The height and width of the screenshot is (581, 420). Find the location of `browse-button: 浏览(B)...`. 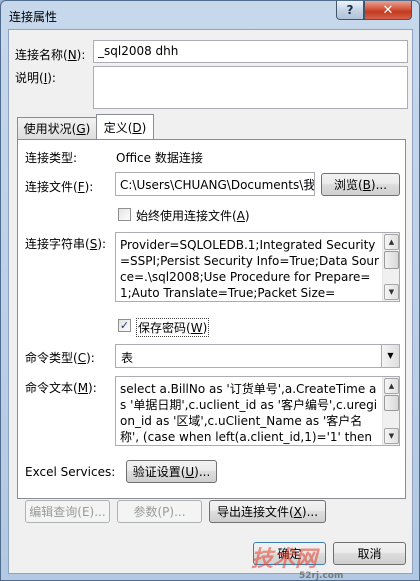

browse-button: 浏览(B)... is located at coordinates (360, 184).